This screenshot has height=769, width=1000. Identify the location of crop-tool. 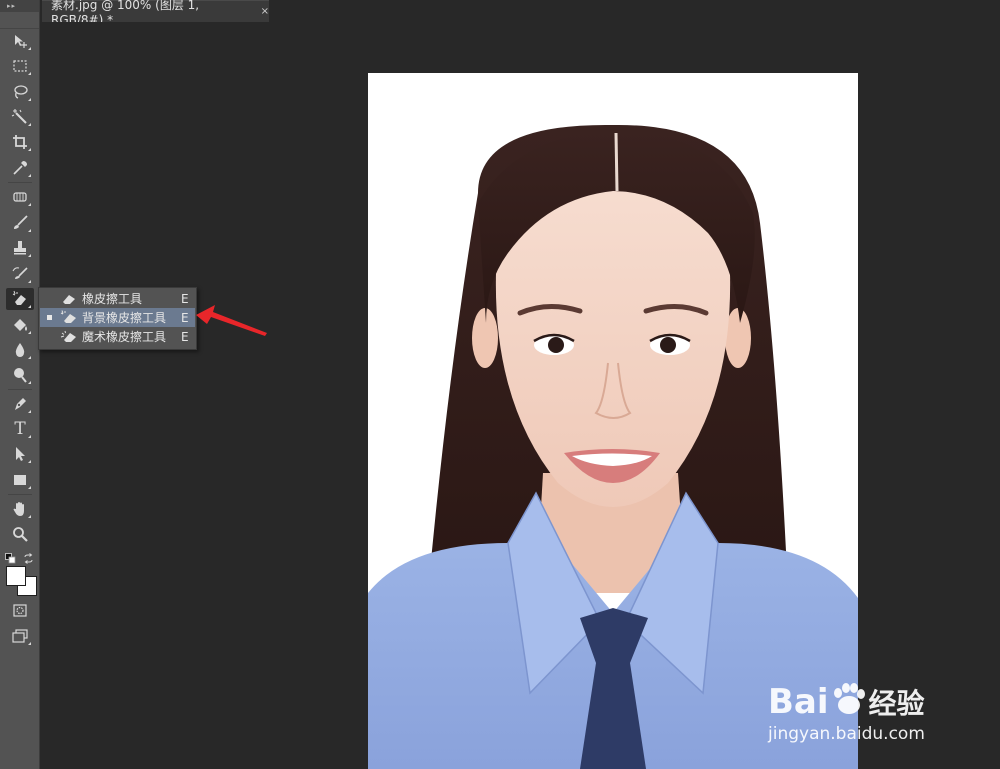
(20, 142).